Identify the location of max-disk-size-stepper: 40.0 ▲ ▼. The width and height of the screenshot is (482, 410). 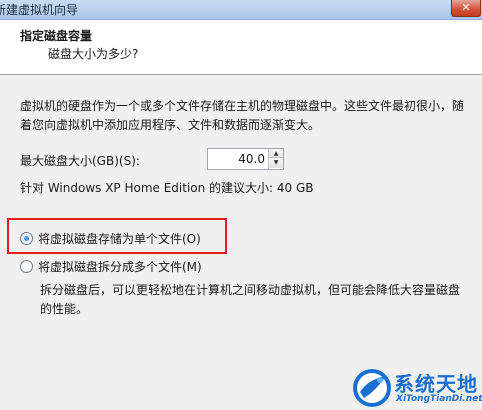
(245, 159).